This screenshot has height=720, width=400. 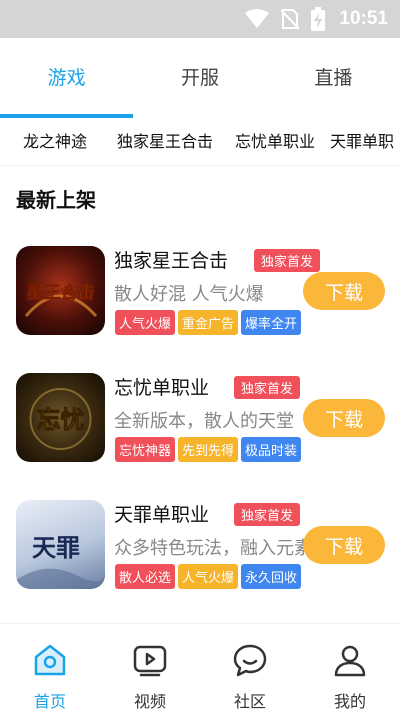 I want to click on game-thumbnail: 忘忧, so click(x=60, y=417).